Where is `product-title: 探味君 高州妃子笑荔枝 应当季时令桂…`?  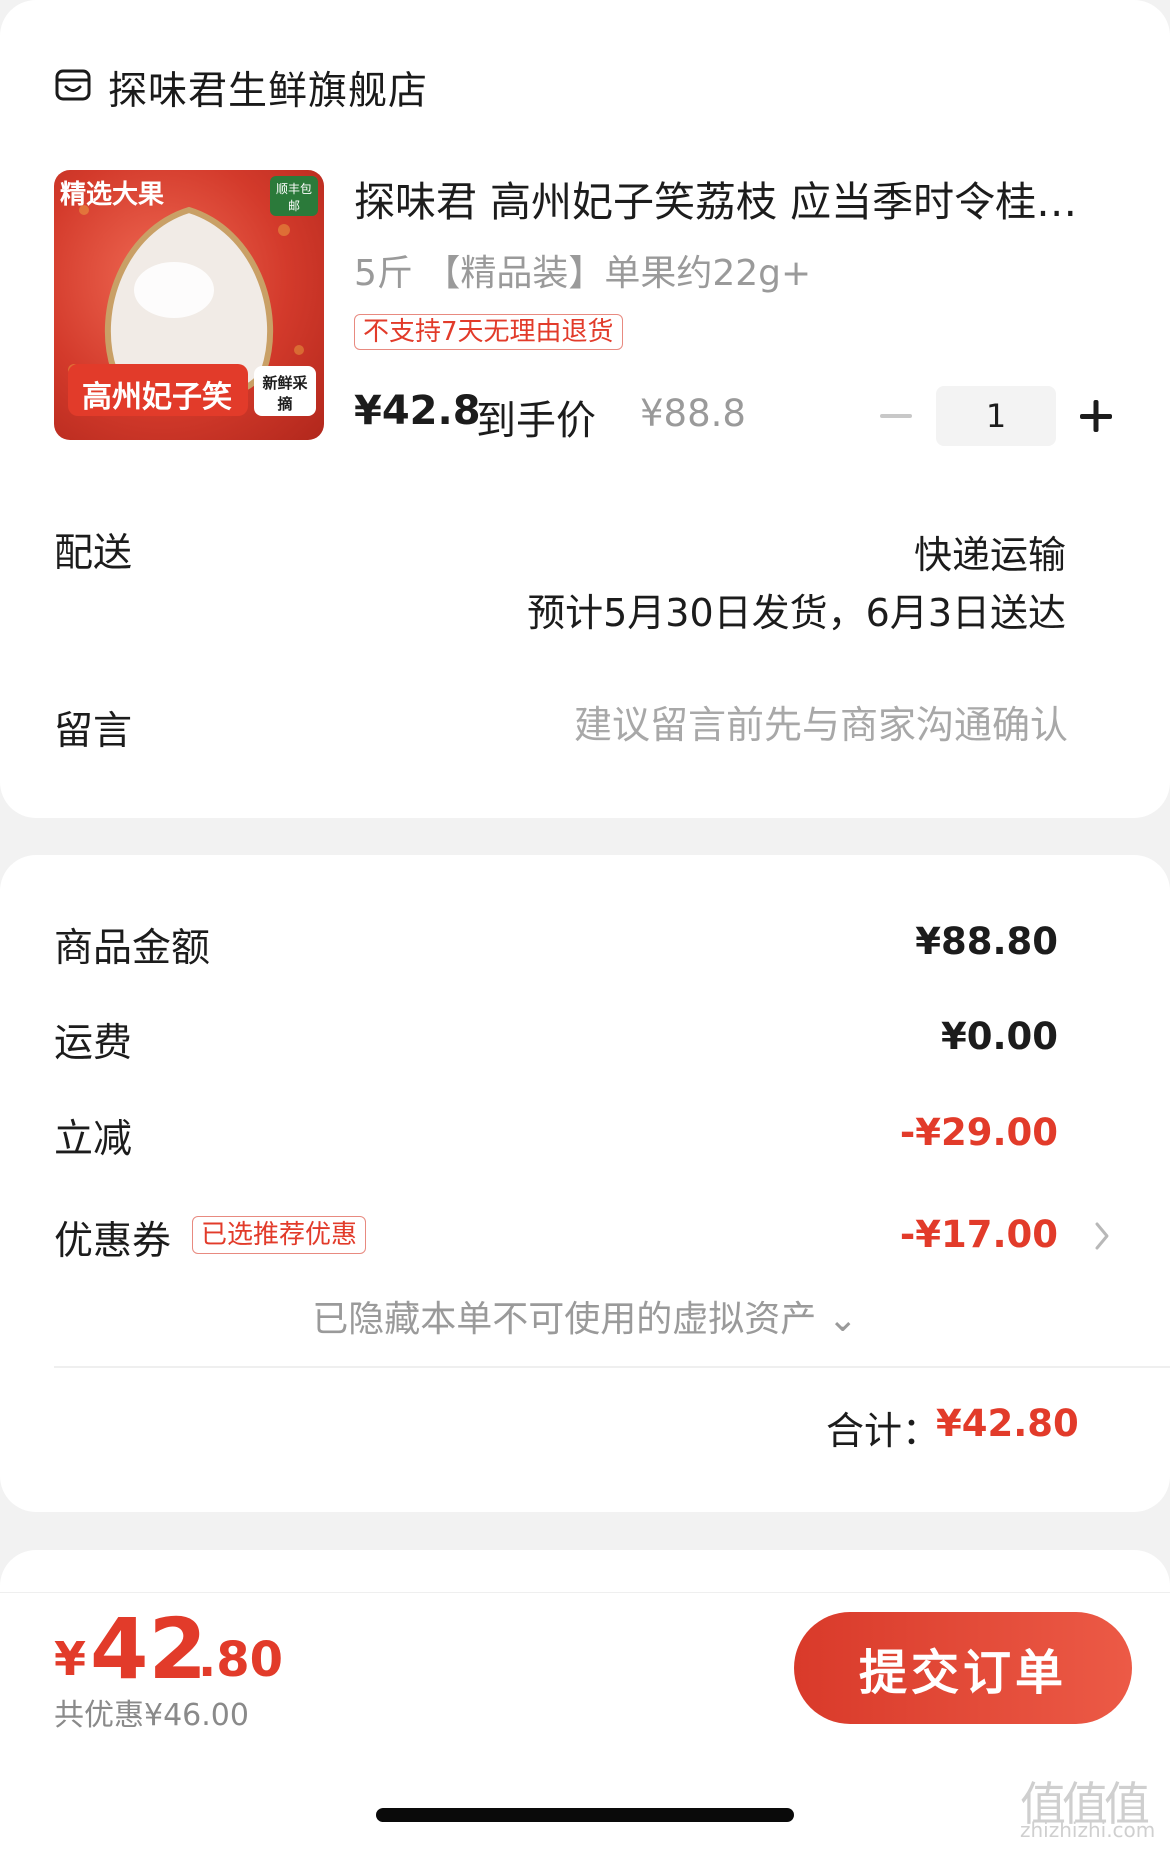
product-title: 探味君 高州妃子笑荔枝 应当季时令桂… is located at coordinates (734, 198).